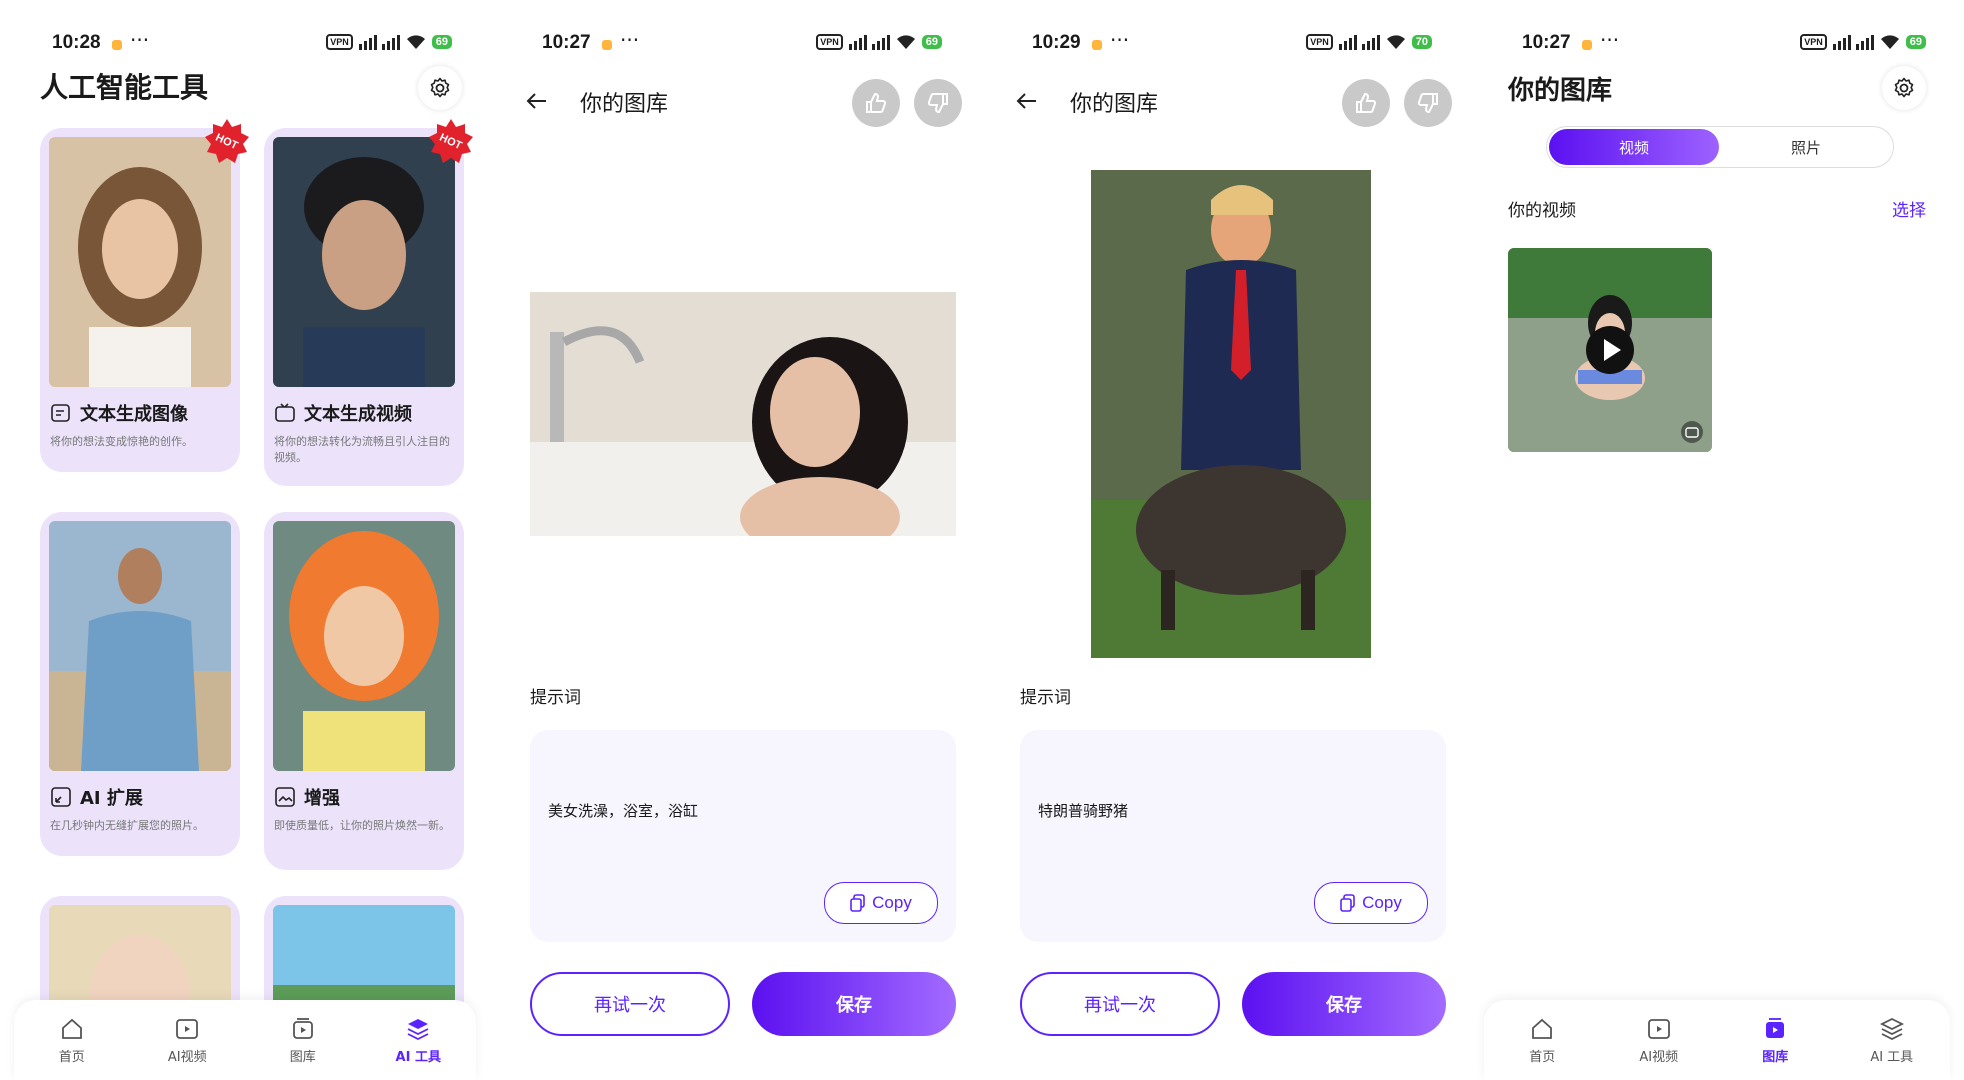  Describe the element at coordinates (1634, 147) in the screenshot. I see `segment-videos: 视频` at that location.